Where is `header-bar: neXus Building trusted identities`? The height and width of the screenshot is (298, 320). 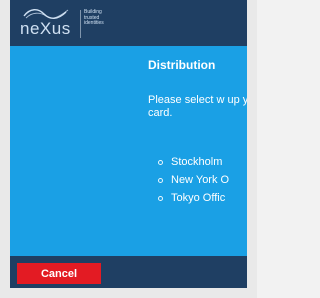
header-bar: neXus Building trusted identities is located at coordinates (128, 23).